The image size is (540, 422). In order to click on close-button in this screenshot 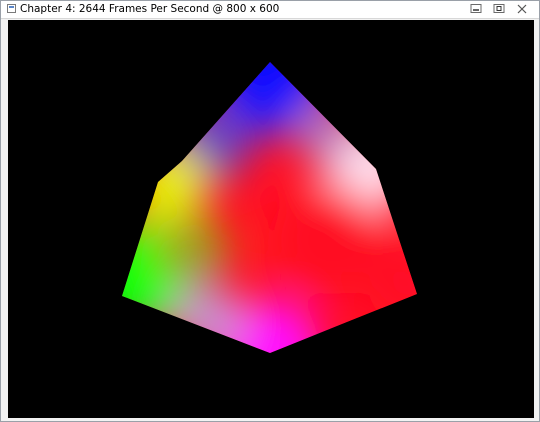, I will do `click(522, 8)`.